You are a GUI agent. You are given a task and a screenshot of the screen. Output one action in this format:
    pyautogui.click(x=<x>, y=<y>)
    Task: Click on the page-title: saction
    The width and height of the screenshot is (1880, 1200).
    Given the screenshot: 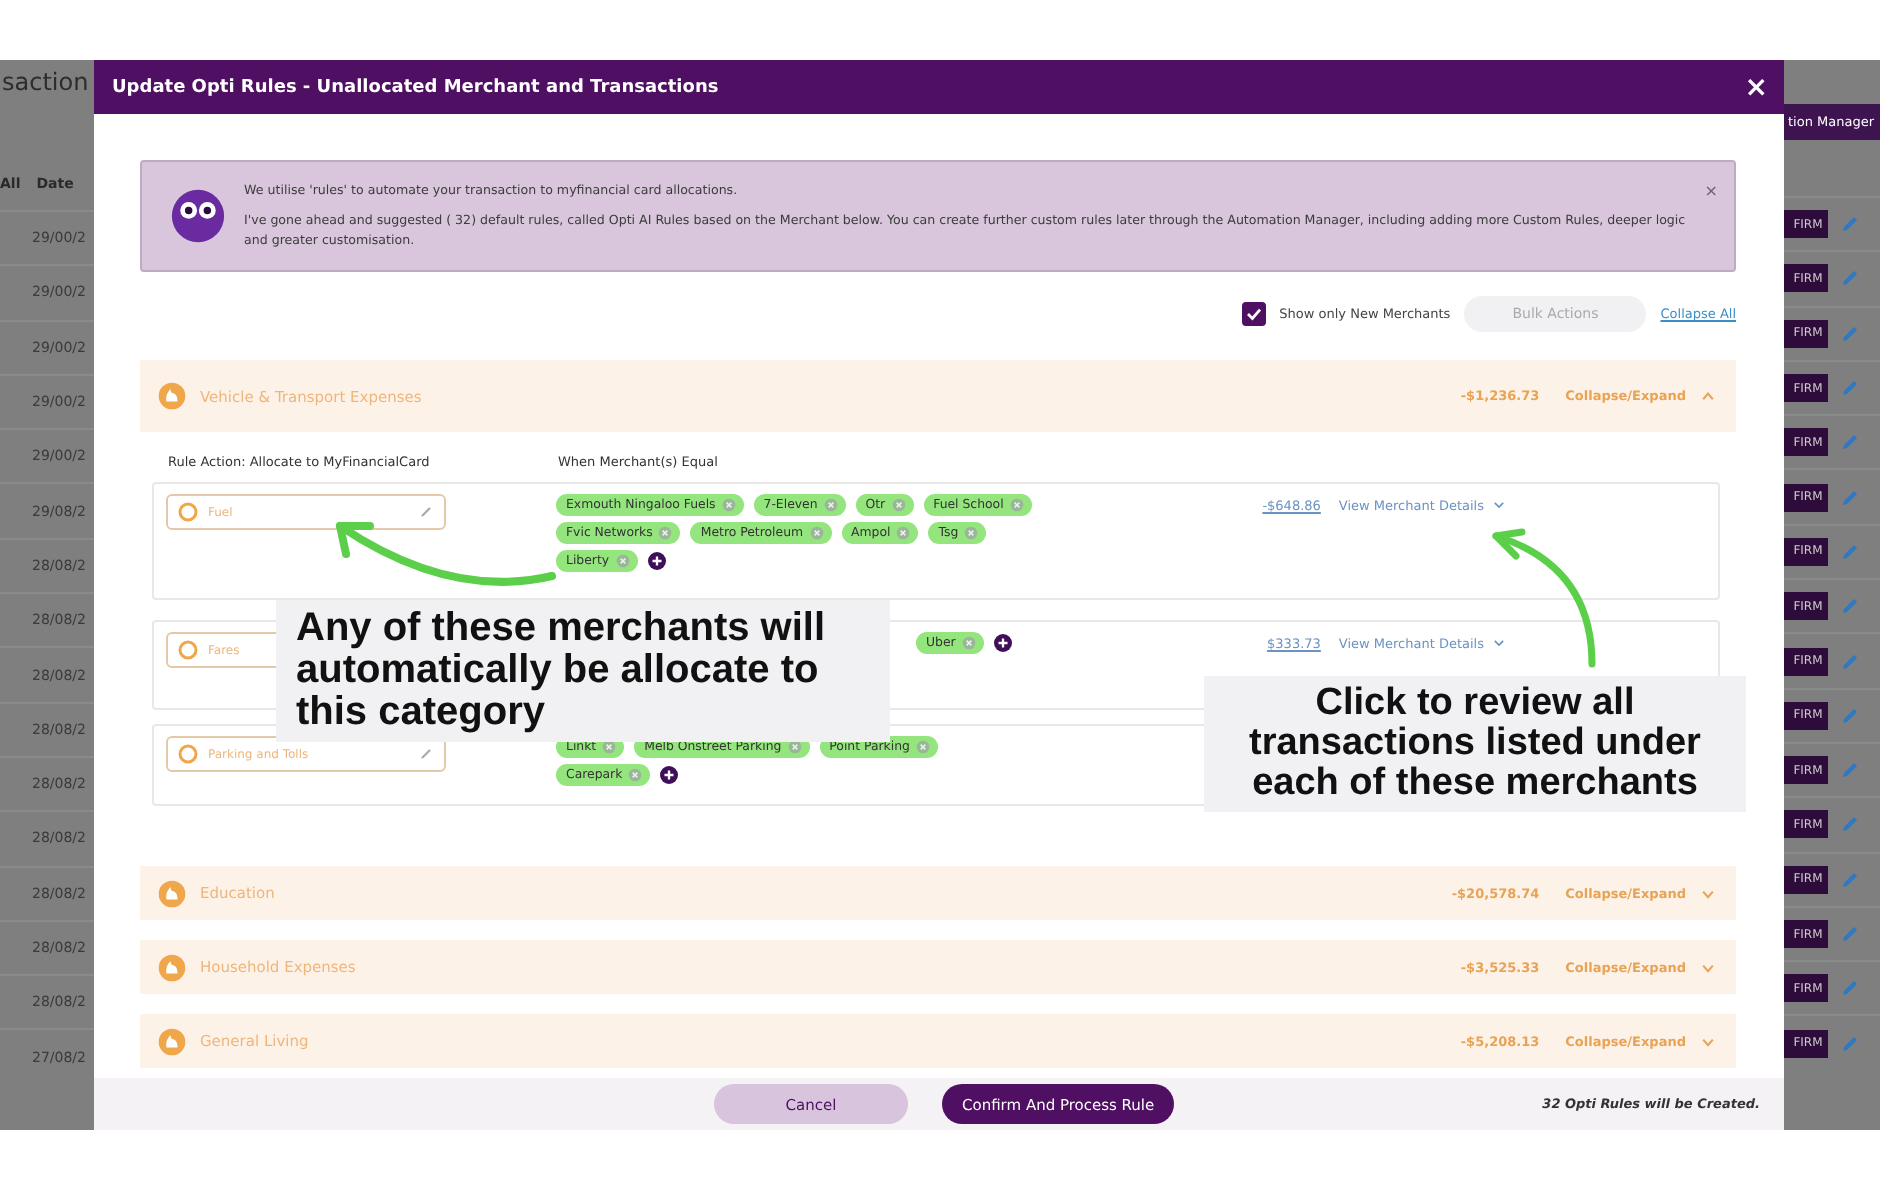 What is the action you would take?
    pyautogui.click(x=45, y=83)
    